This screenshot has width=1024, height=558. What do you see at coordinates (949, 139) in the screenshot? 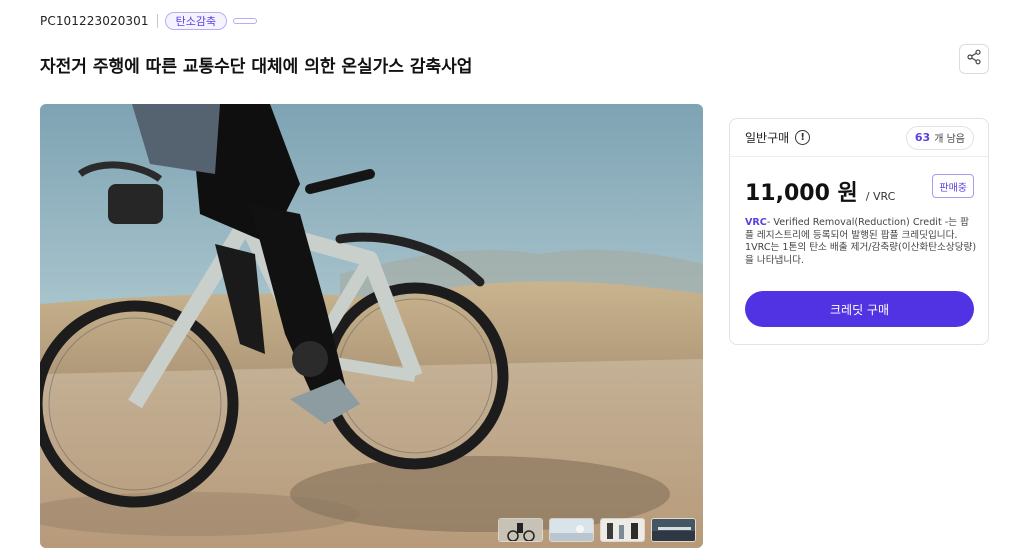
I see `stock-suffix: 개 남음` at bounding box center [949, 139].